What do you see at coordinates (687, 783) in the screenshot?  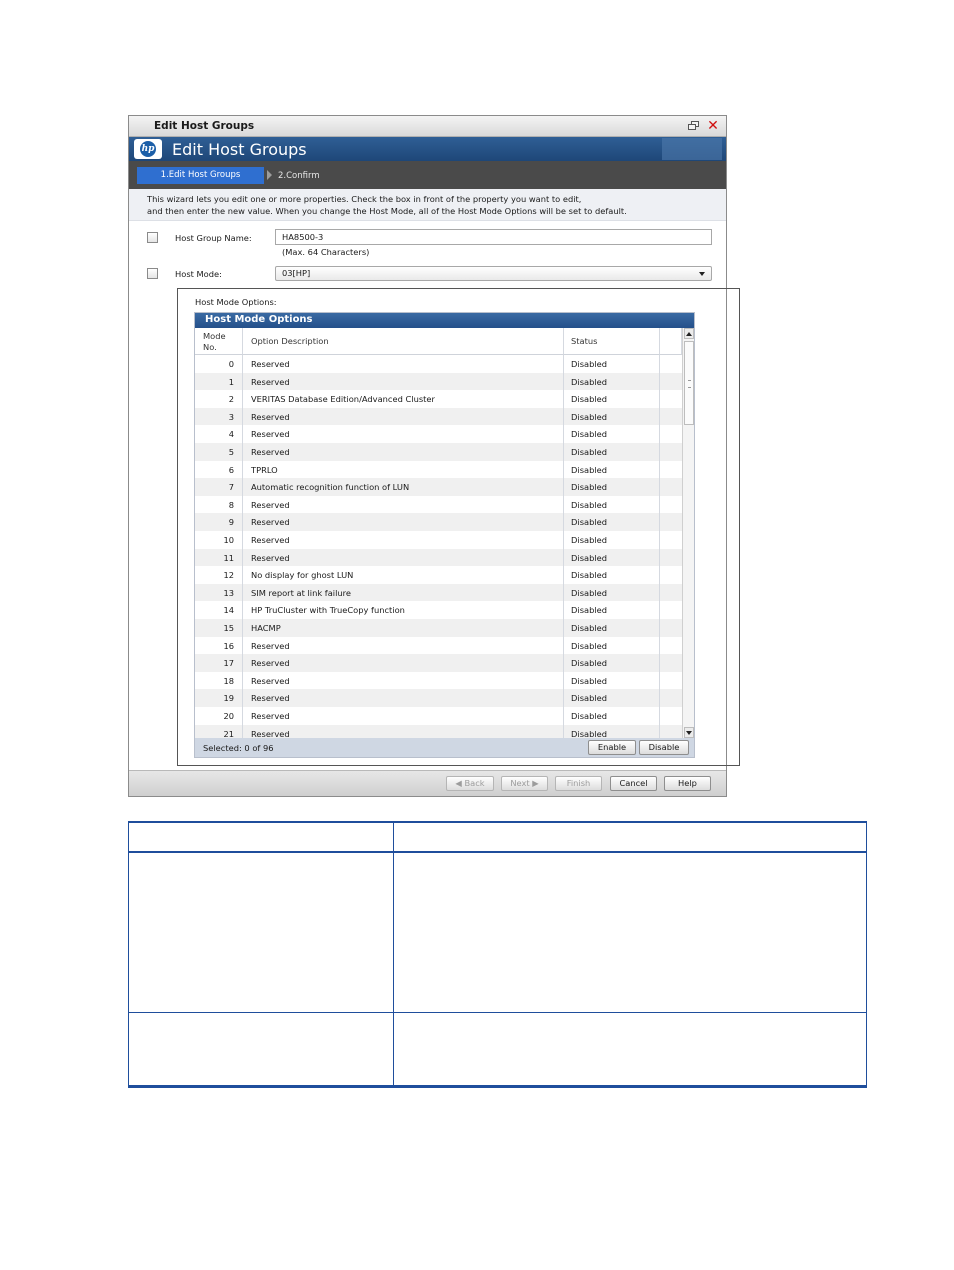 I see `help-button: Help` at bounding box center [687, 783].